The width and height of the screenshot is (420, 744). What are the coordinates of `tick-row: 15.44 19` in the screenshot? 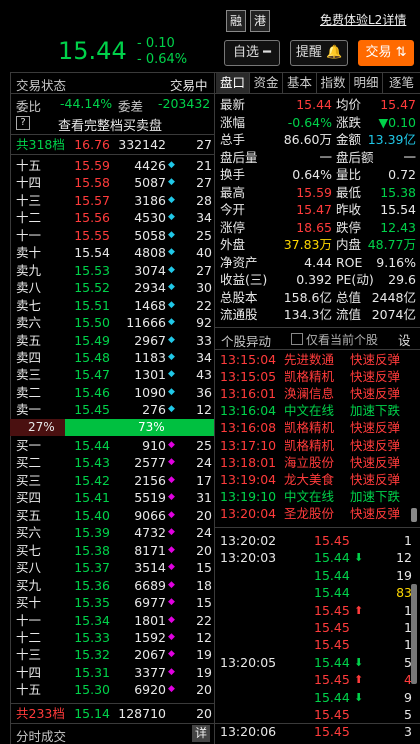 It's located at (313, 575).